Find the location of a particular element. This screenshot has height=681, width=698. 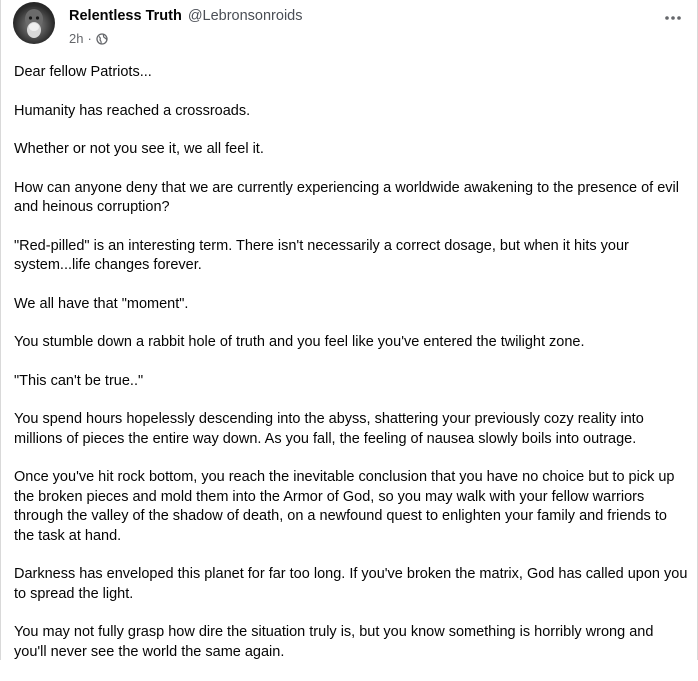

post-paragraph: We all have that "moment". is located at coordinates (101, 303).